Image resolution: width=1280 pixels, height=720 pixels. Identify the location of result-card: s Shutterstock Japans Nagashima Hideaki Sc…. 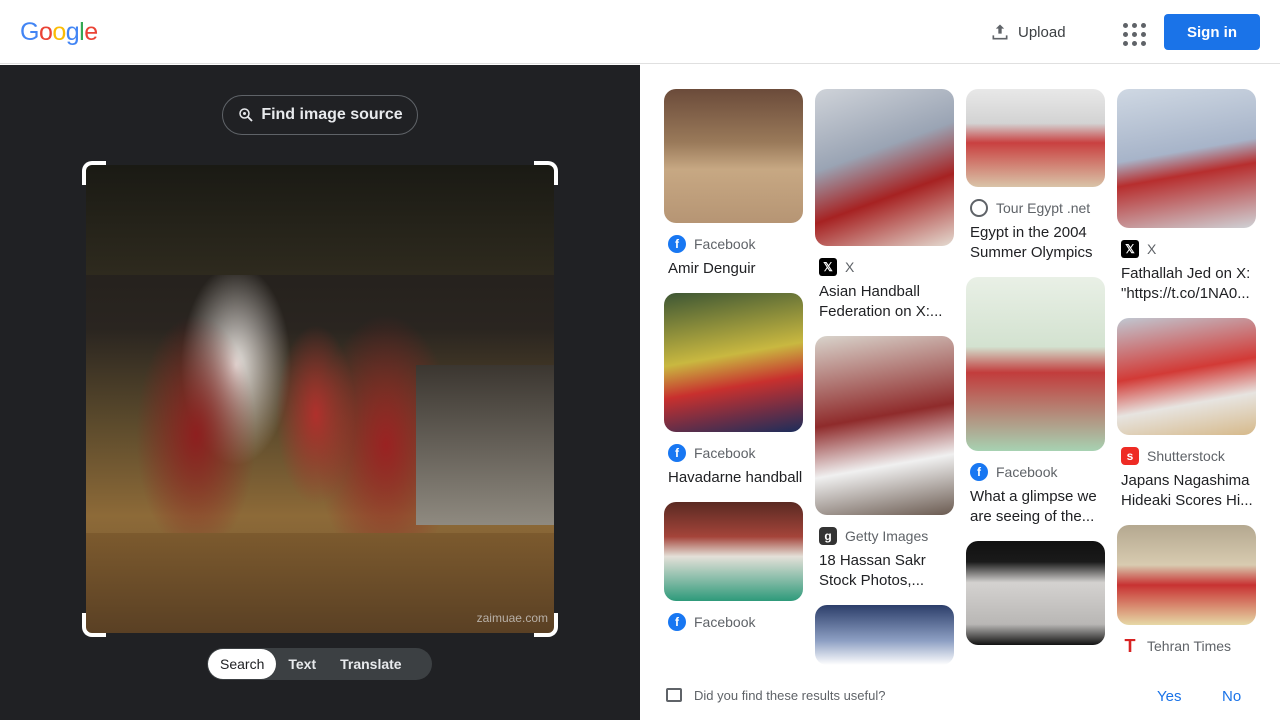
(1186, 414).